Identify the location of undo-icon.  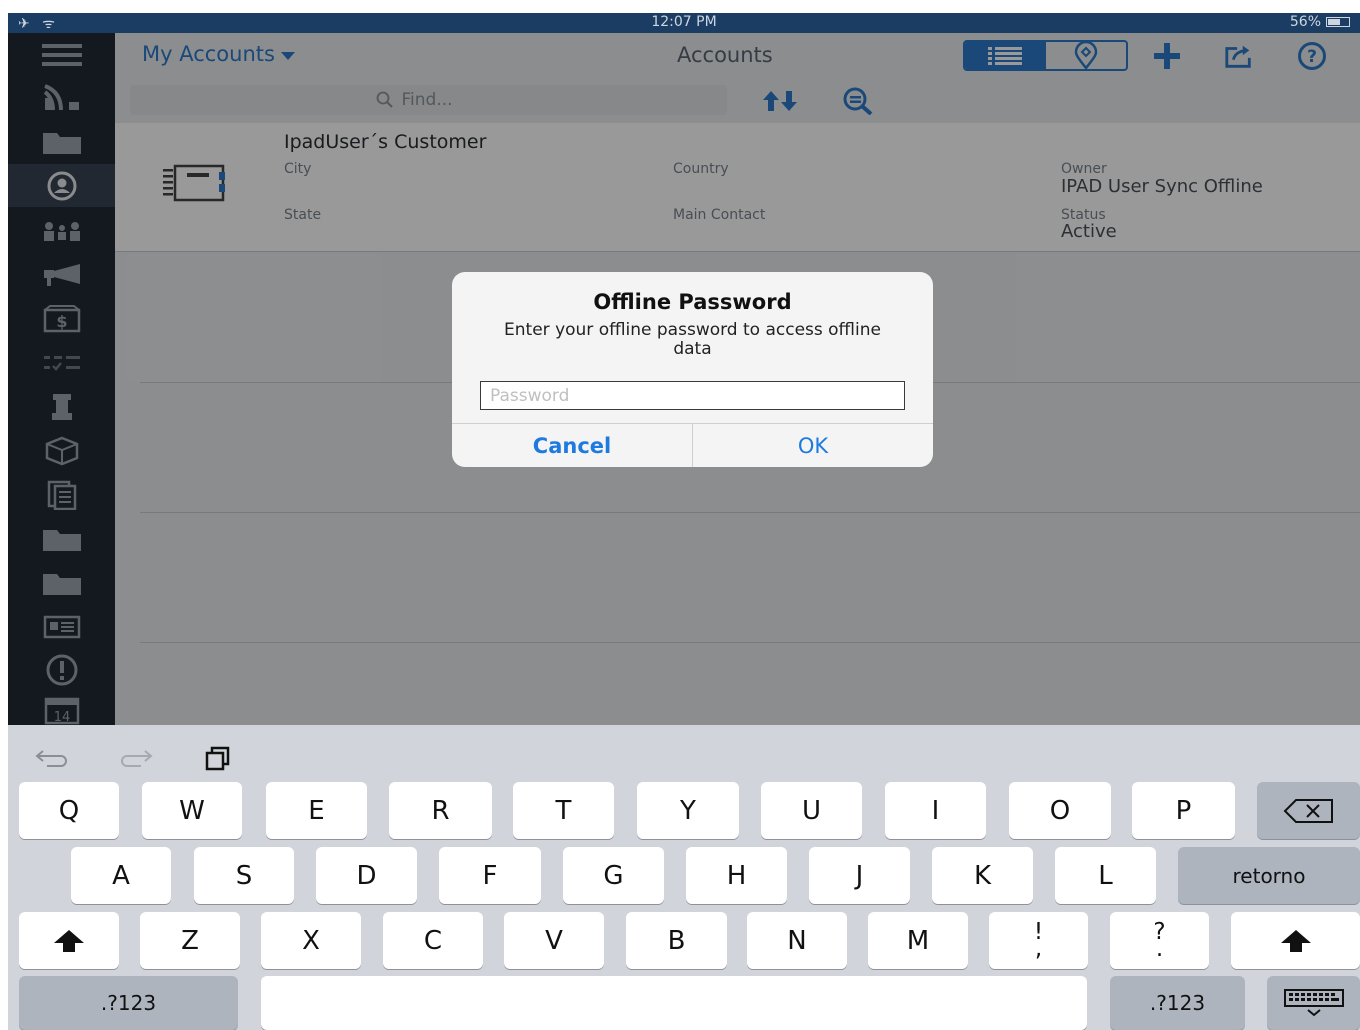
(51, 758).